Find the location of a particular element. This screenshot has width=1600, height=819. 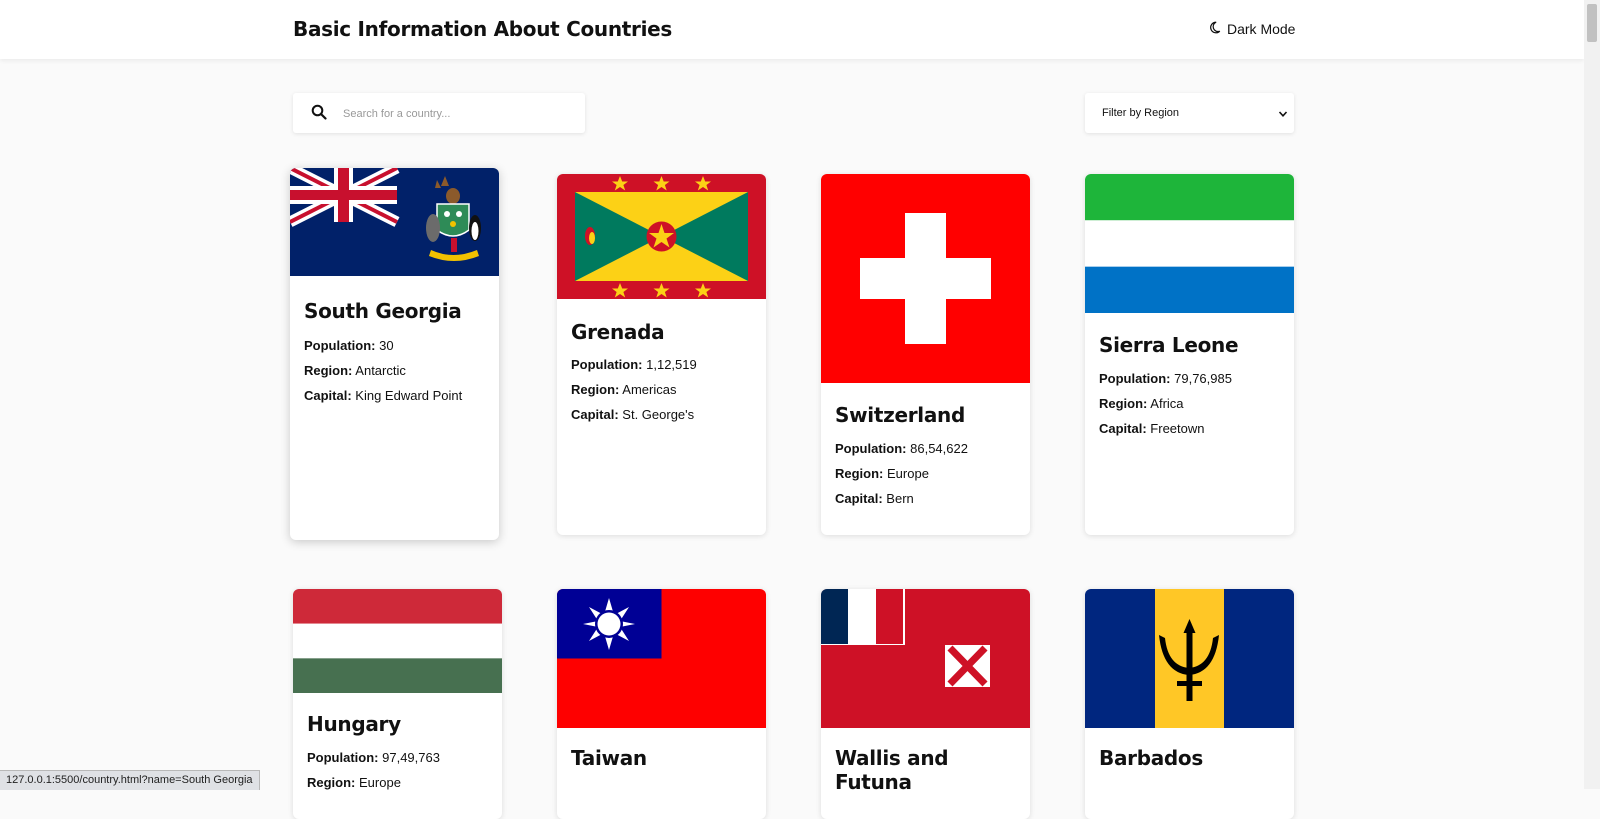

country-name: Hungary is located at coordinates (354, 724).